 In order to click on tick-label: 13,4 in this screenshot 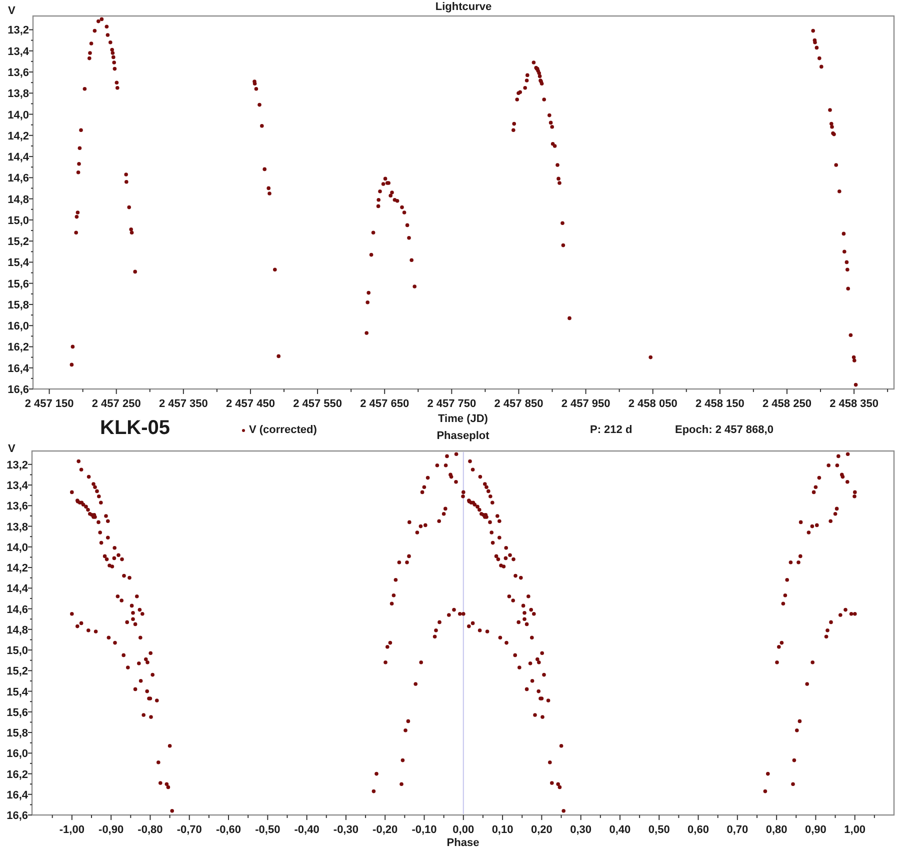, I will do `click(17, 486)`.